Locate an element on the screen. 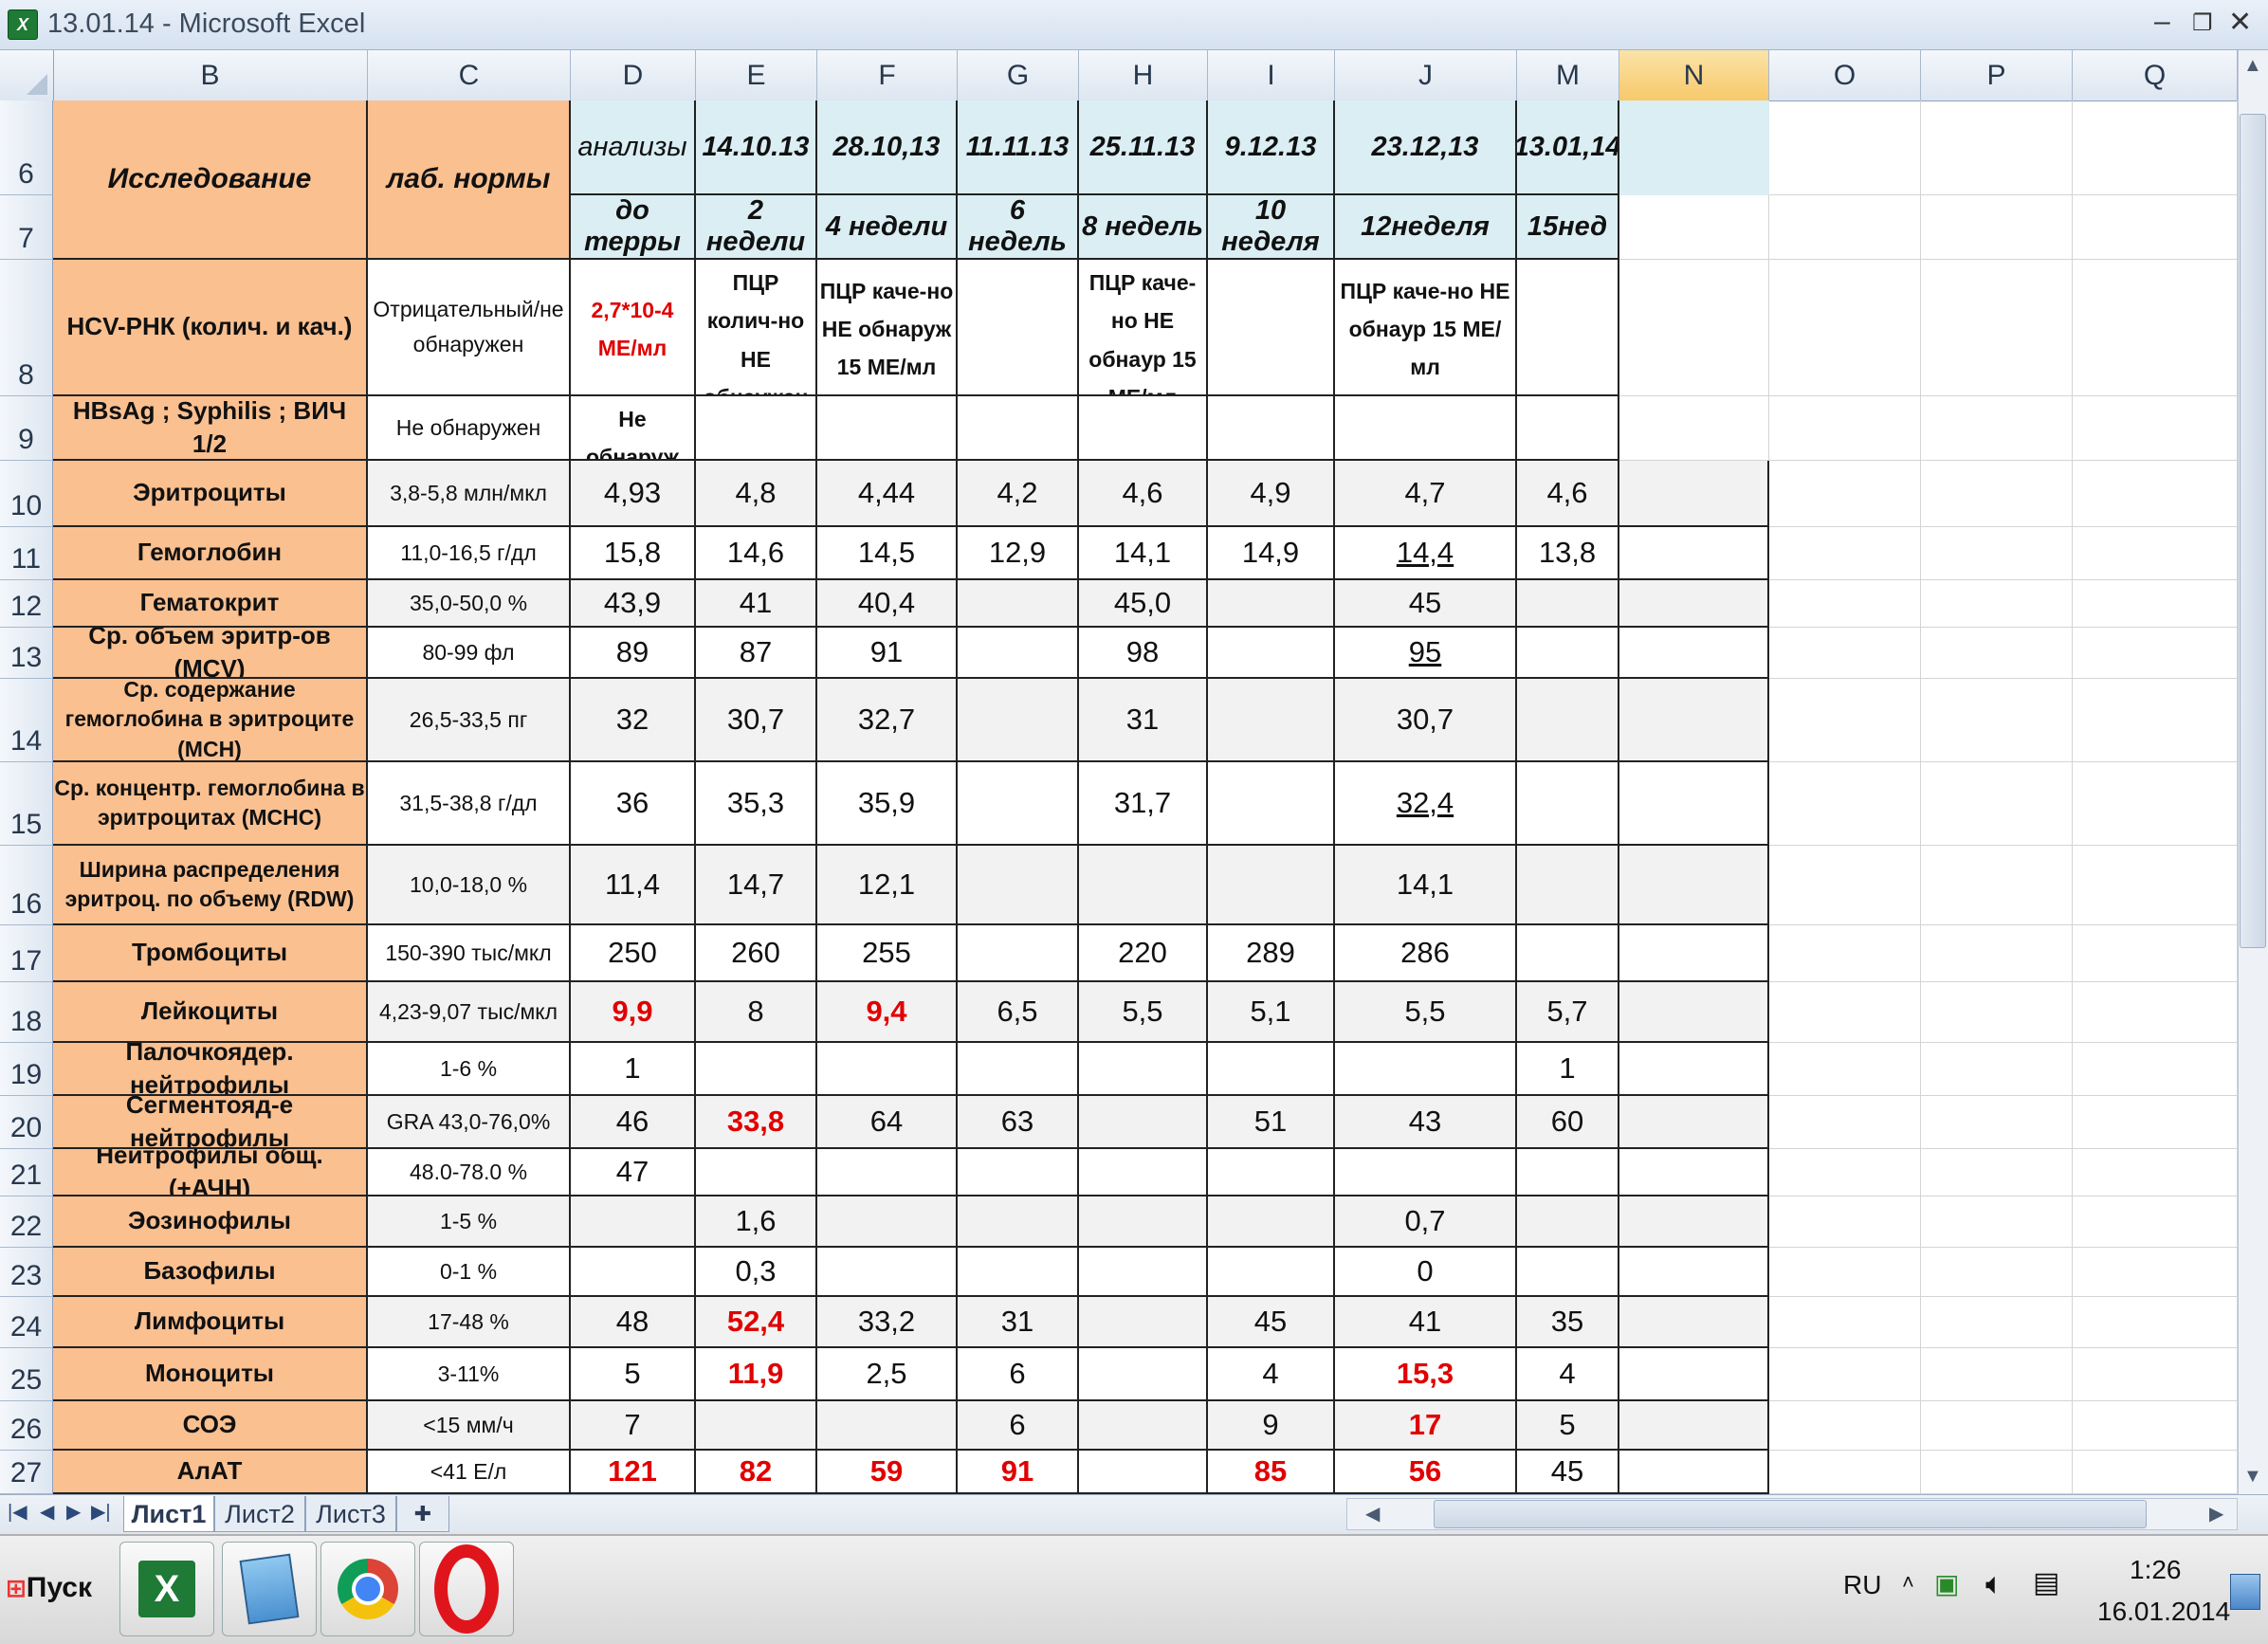  row-value: 32,4 is located at coordinates (1426, 804).